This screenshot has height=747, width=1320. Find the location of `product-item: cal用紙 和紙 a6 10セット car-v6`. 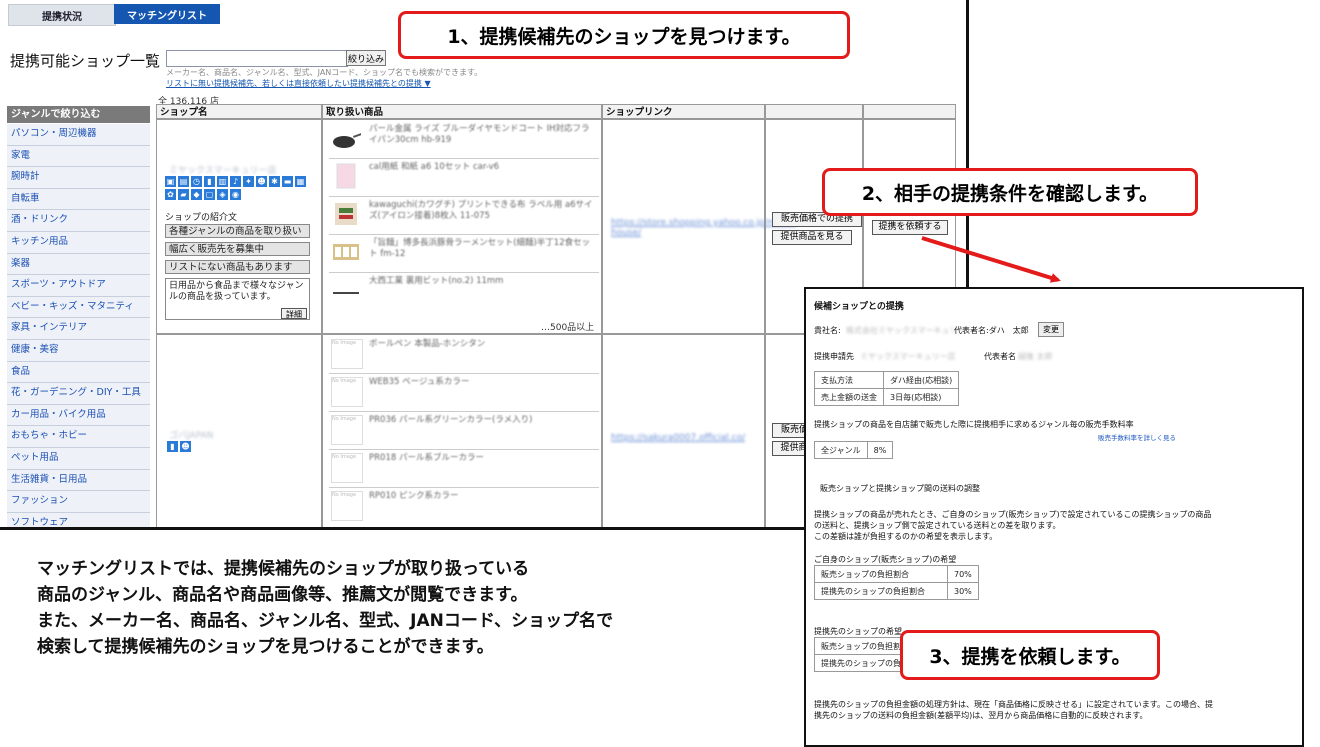

product-item: cal用紙 和紙 a6 10セット car-v6 is located at coordinates (464, 177).